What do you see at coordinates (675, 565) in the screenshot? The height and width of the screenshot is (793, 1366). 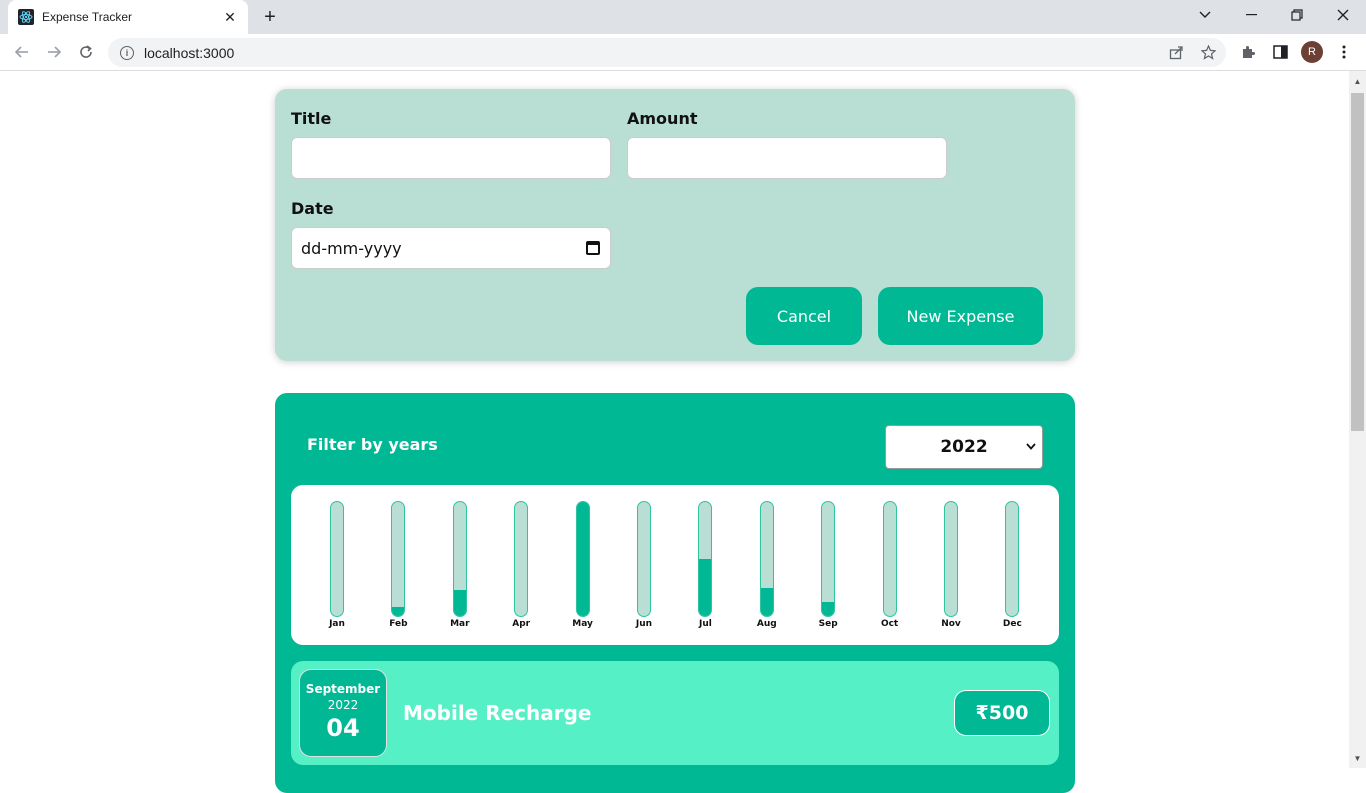 I see `expenses-chart: Jan Feb Mar Apr May Jun Jul Aug Sep Oct Nov Dec` at bounding box center [675, 565].